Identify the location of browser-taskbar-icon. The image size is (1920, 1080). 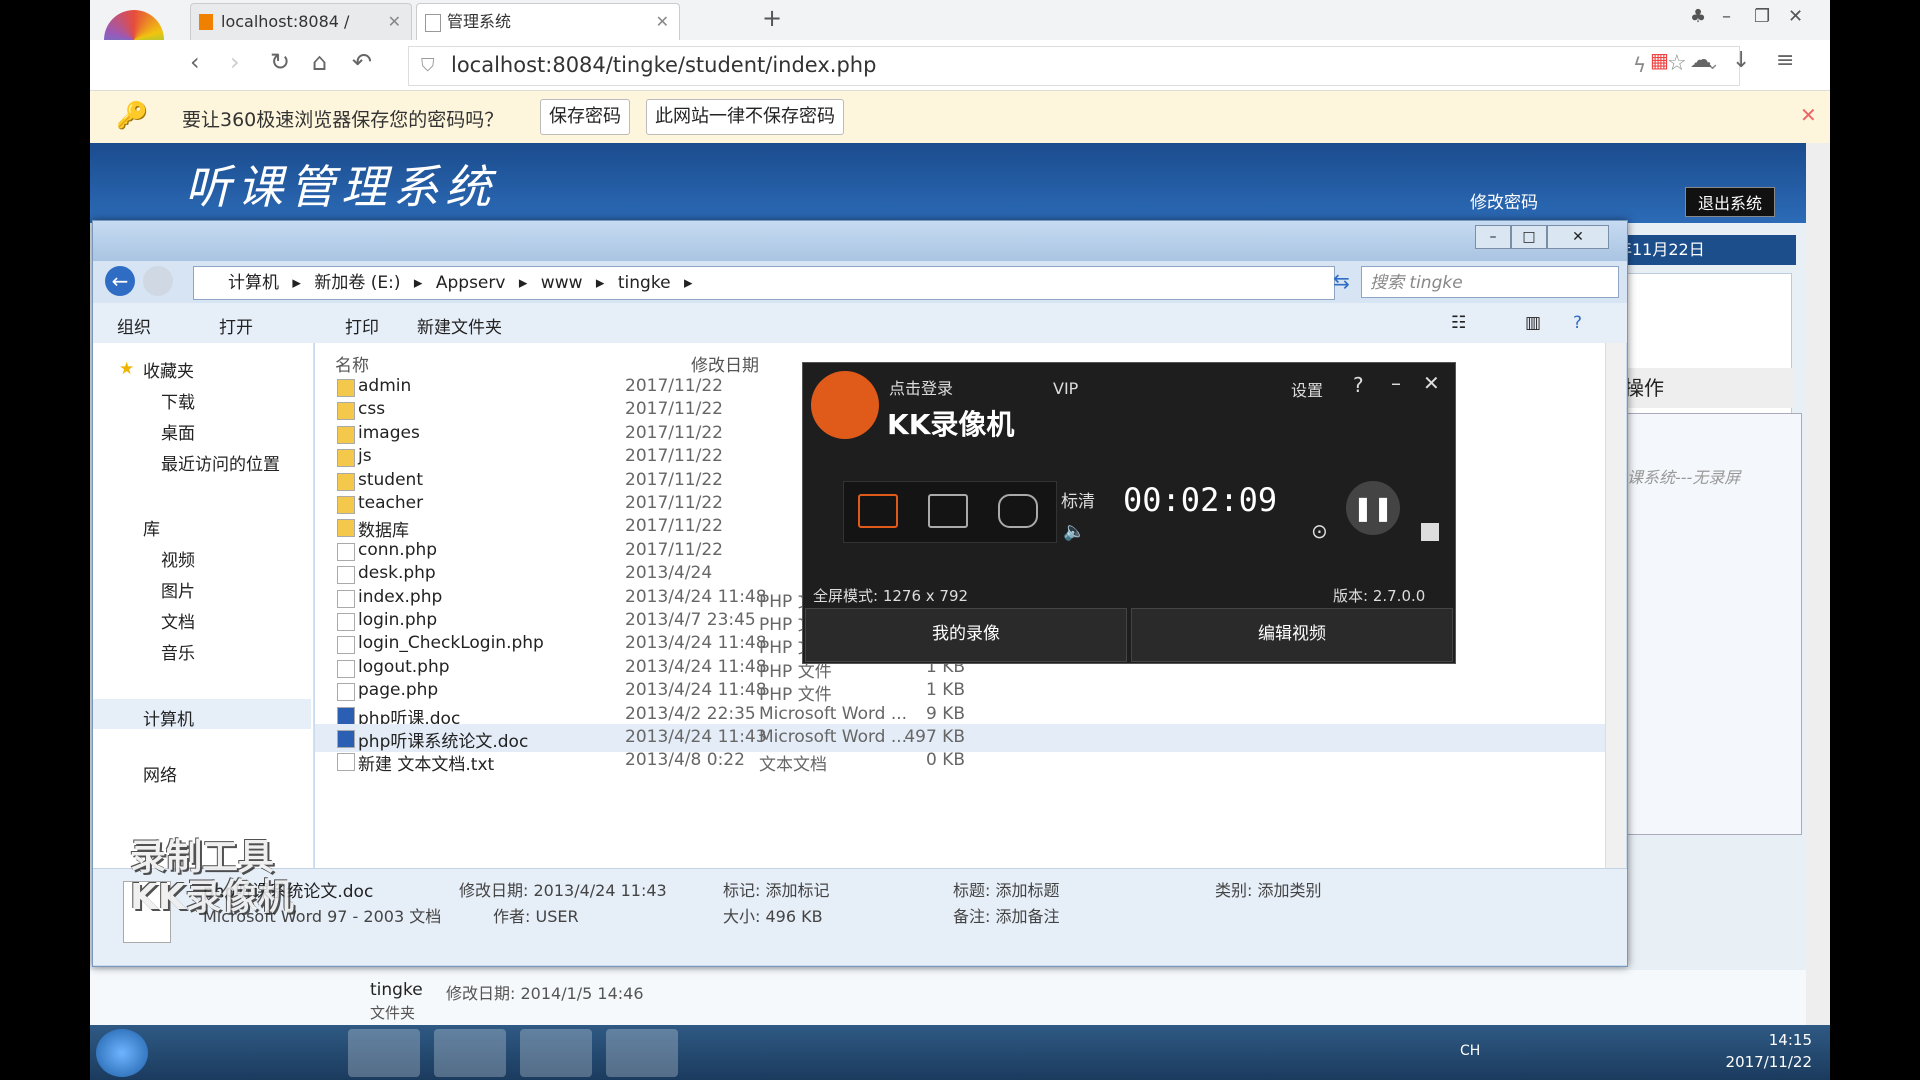
(556, 1053).